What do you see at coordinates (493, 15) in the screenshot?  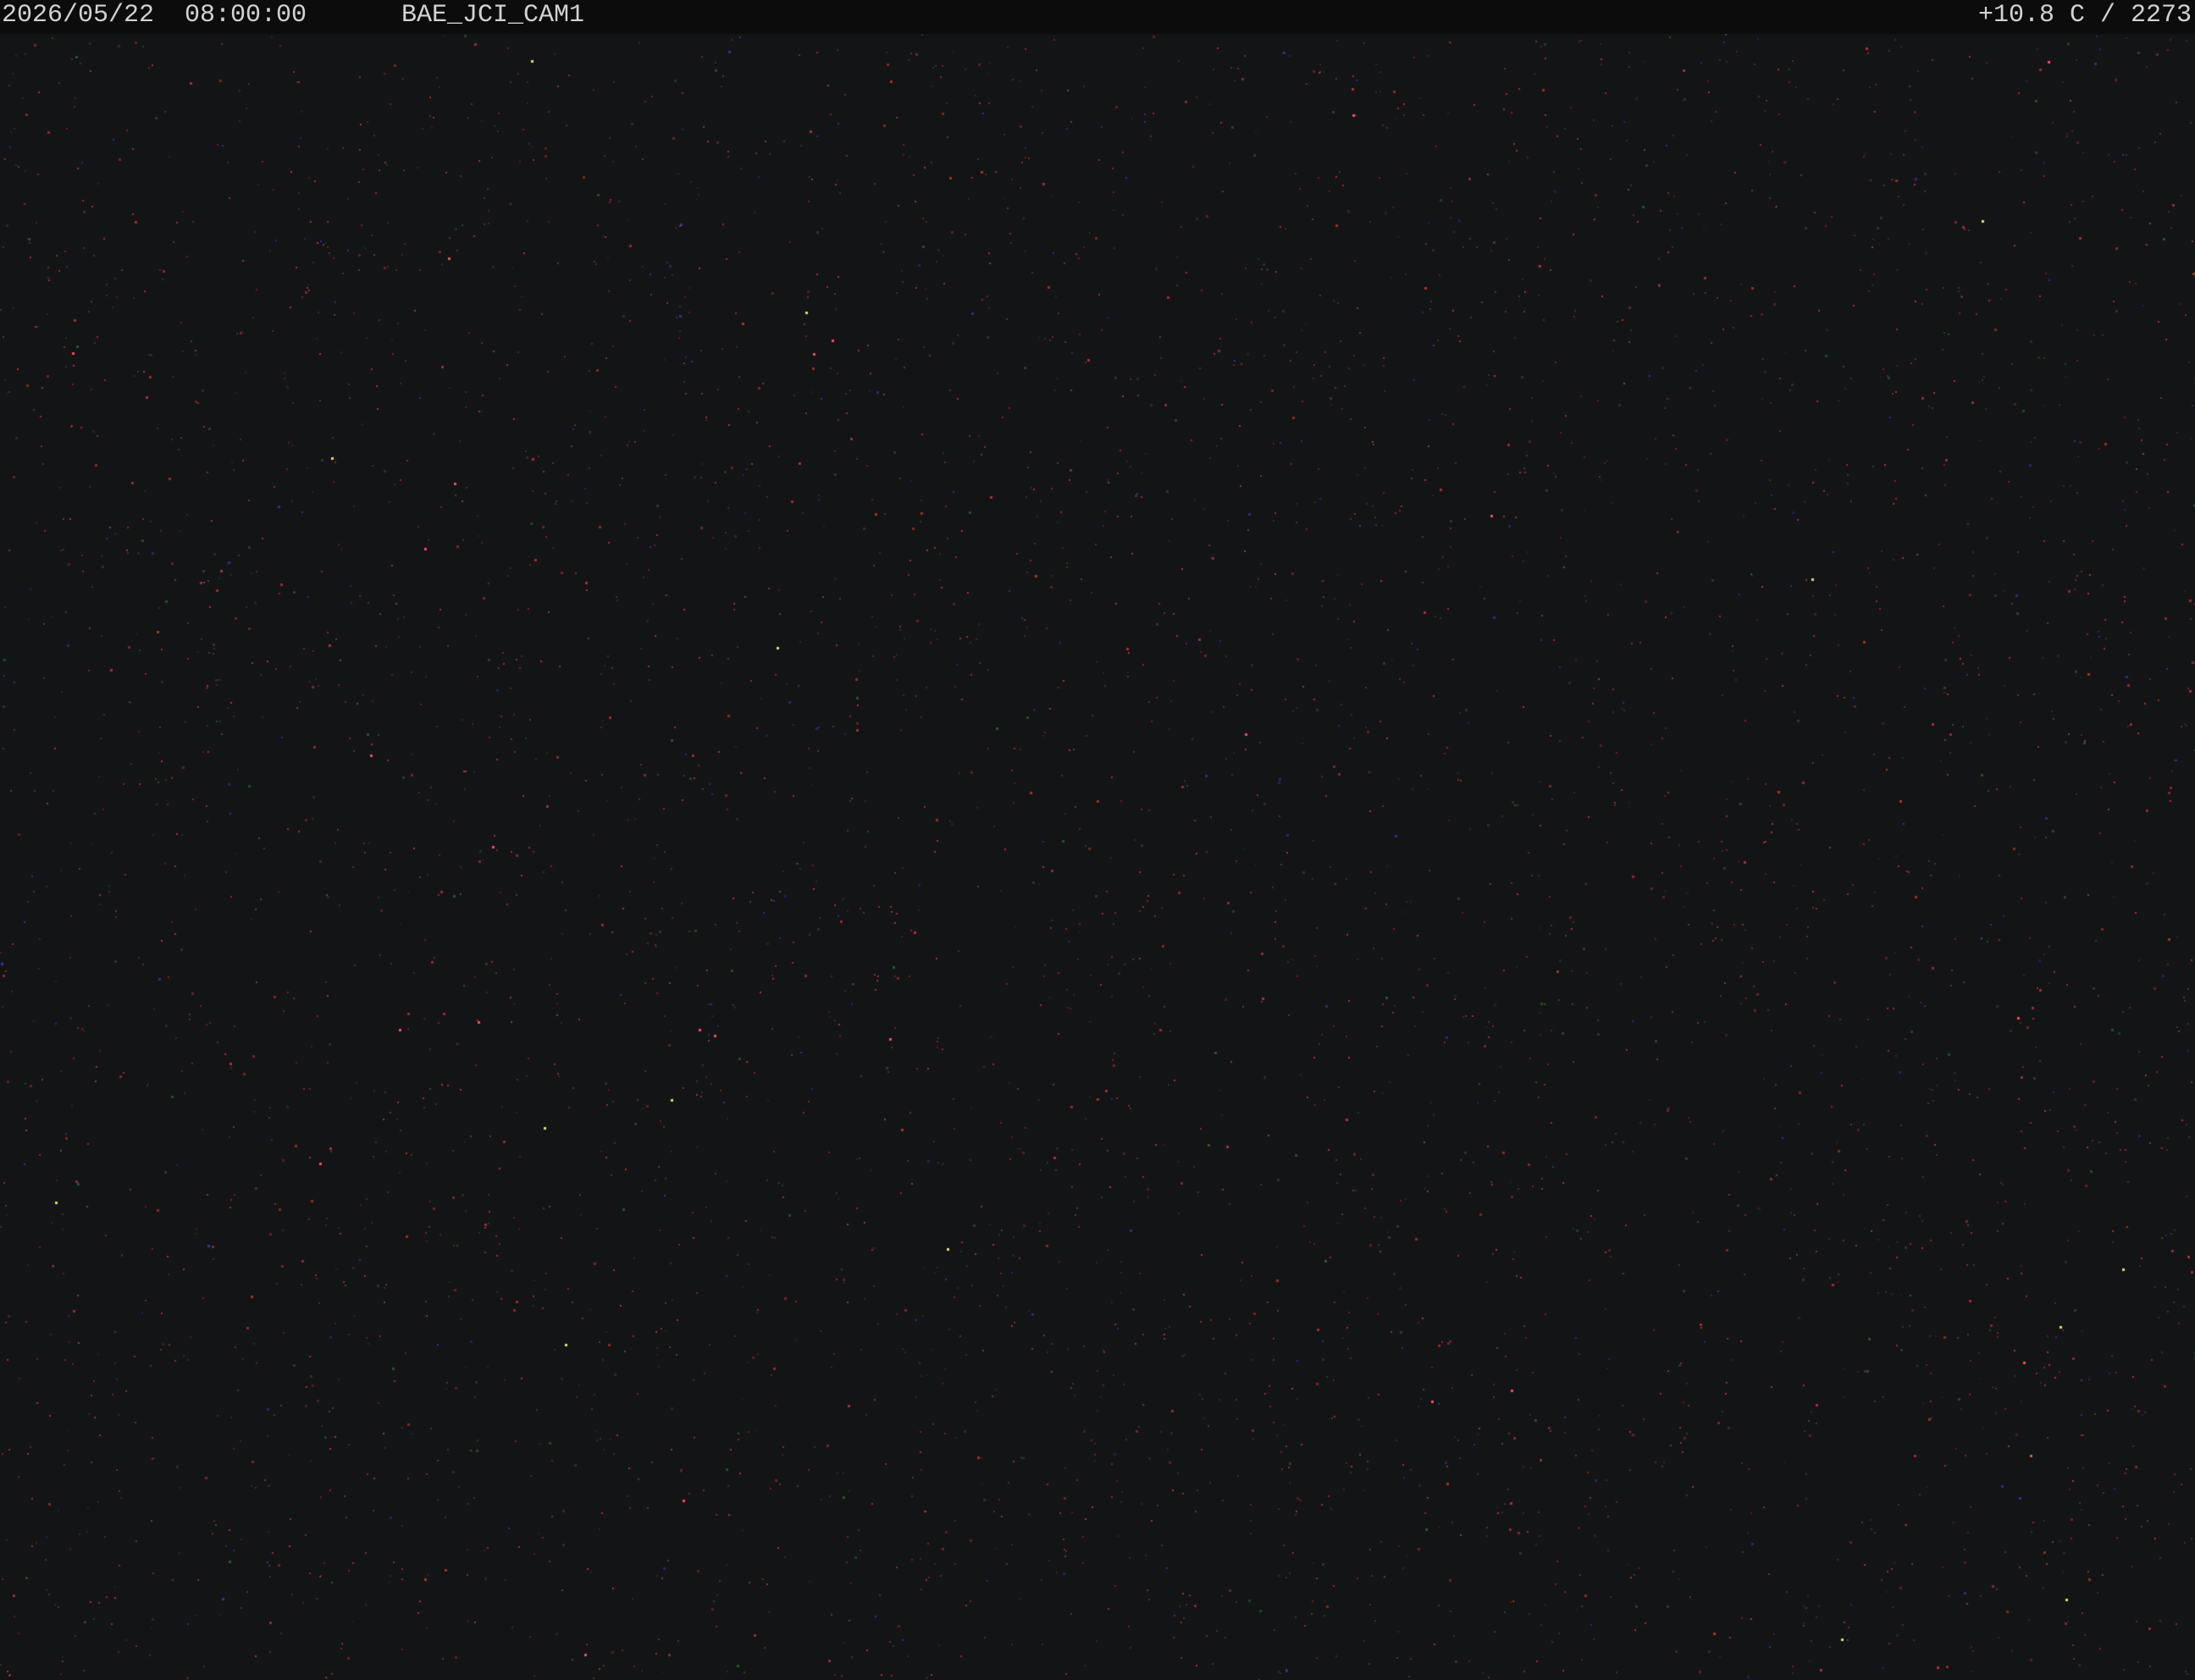 I see `osd-camera-name: BAE_JCI_CAM1` at bounding box center [493, 15].